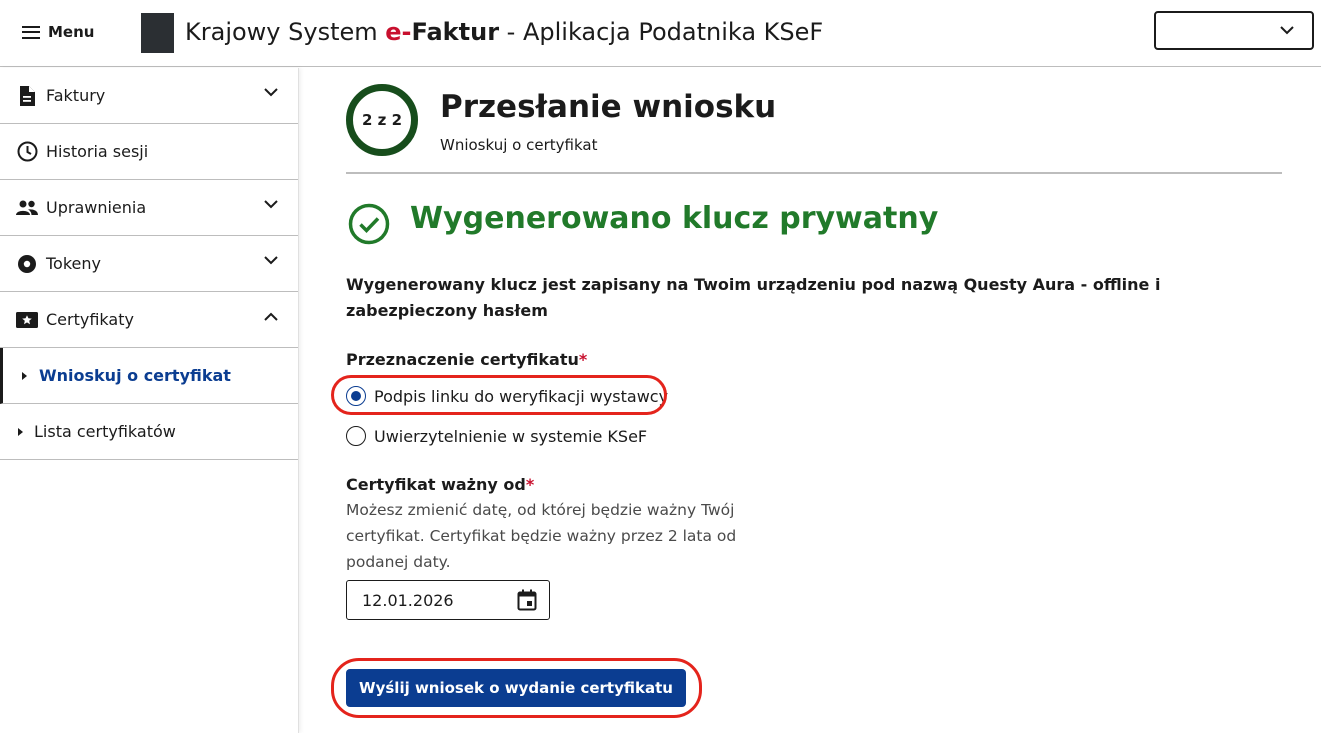 The image size is (1321, 733). What do you see at coordinates (1234, 30) in the screenshot?
I see `context-select` at bounding box center [1234, 30].